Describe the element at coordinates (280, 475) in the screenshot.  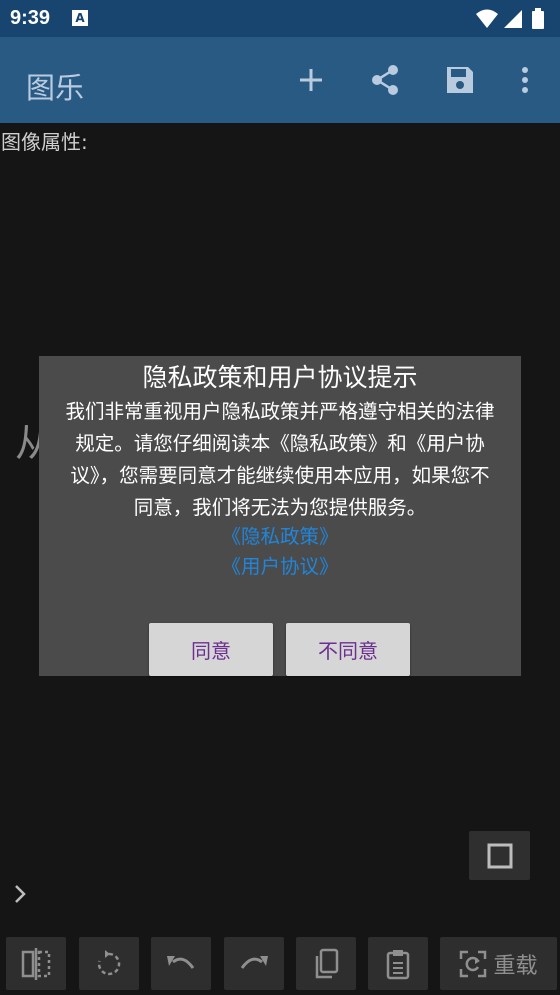
I see `dialog-body-line: 议》，您需要同意才能继续使用本应用，如果您不` at that location.